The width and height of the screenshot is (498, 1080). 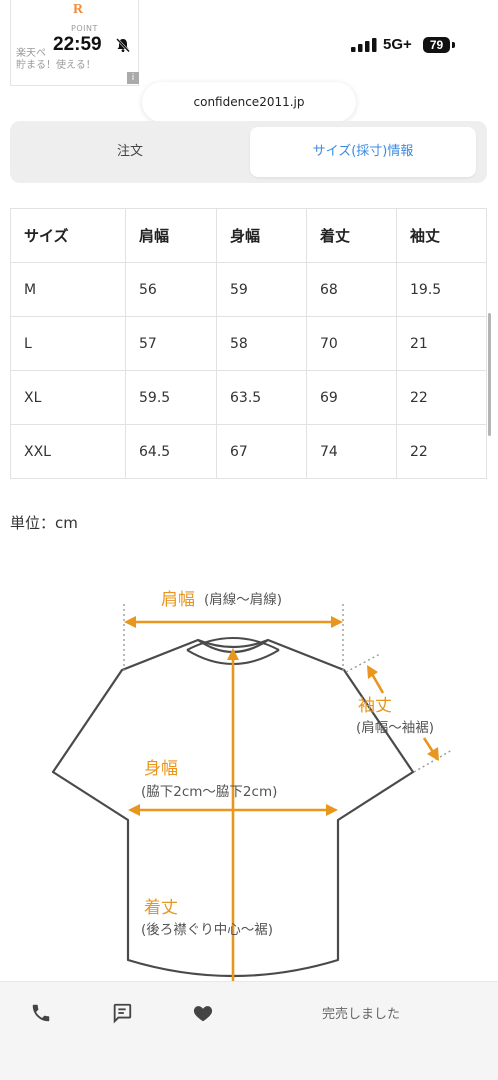 What do you see at coordinates (441, 235) in the screenshot?
I see `table-header-cell: 袖丈` at bounding box center [441, 235].